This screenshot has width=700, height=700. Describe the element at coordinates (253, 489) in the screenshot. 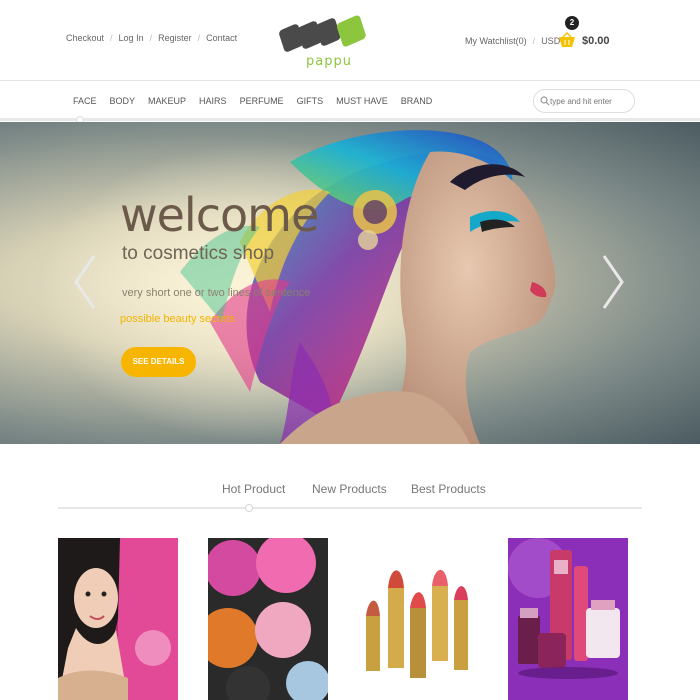

I see `tab-hot-product: Hot Product` at that location.